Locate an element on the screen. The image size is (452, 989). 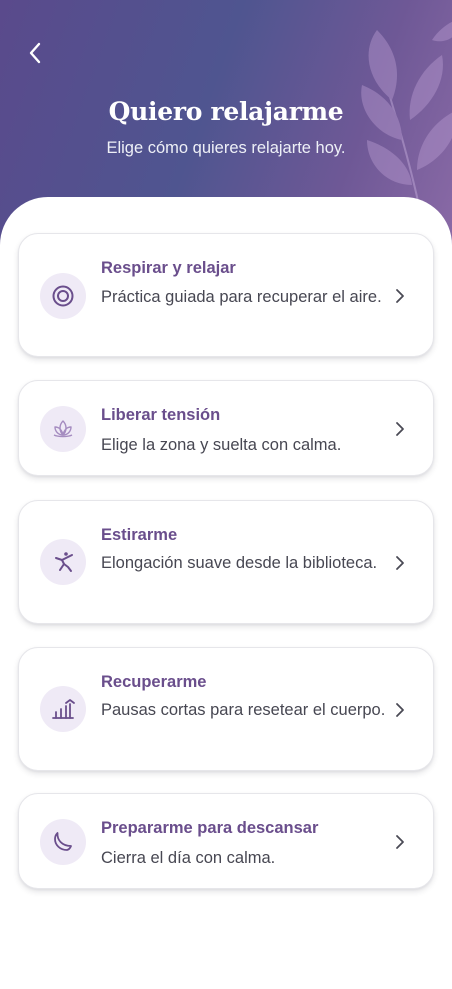
stretch-figure-icon is located at coordinates (64, 562).